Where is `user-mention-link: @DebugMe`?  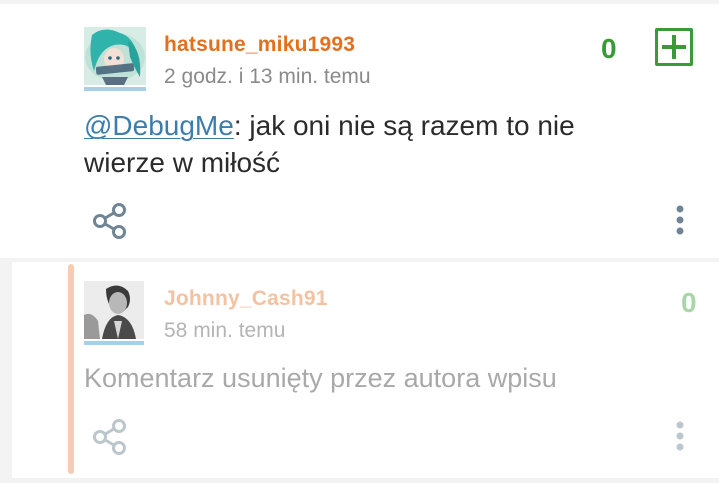 user-mention-link: @DebugMe is located at coordinates (159, 125).